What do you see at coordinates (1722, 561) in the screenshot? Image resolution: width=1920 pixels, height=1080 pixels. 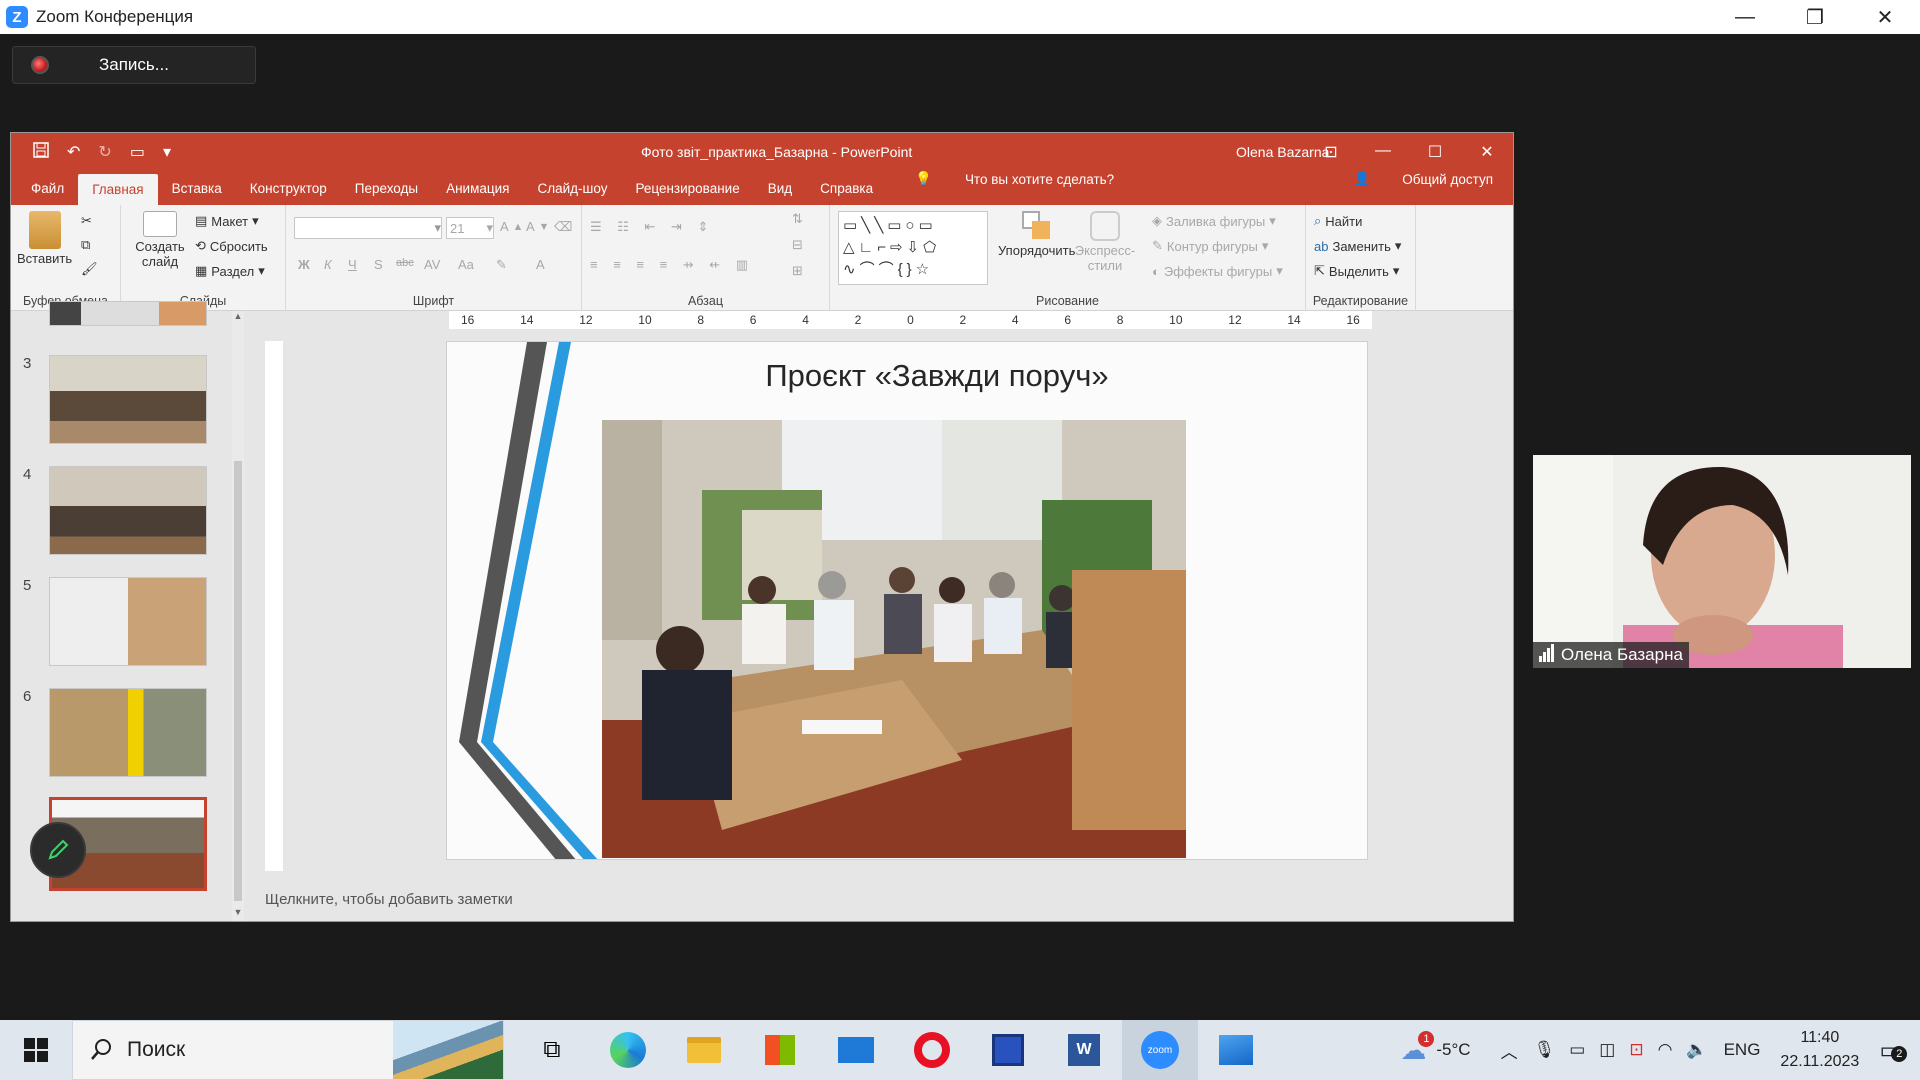 I see `participant-video: Олена Базарна` at bounding box center [1722, 561].